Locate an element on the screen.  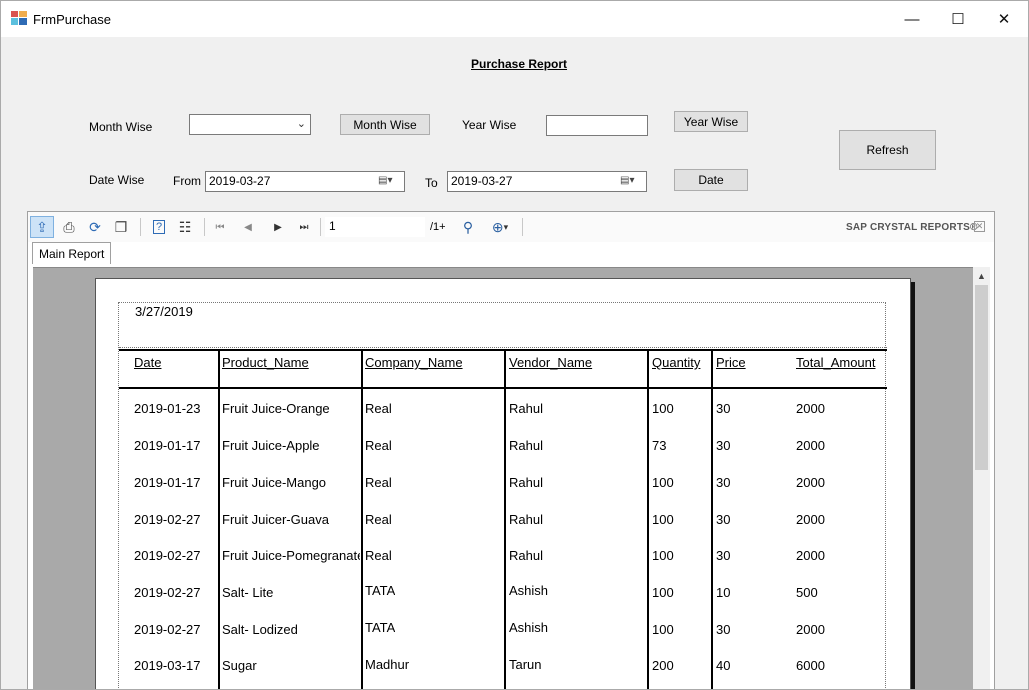
column-header-price: Price is located at coordinates (731, 362).